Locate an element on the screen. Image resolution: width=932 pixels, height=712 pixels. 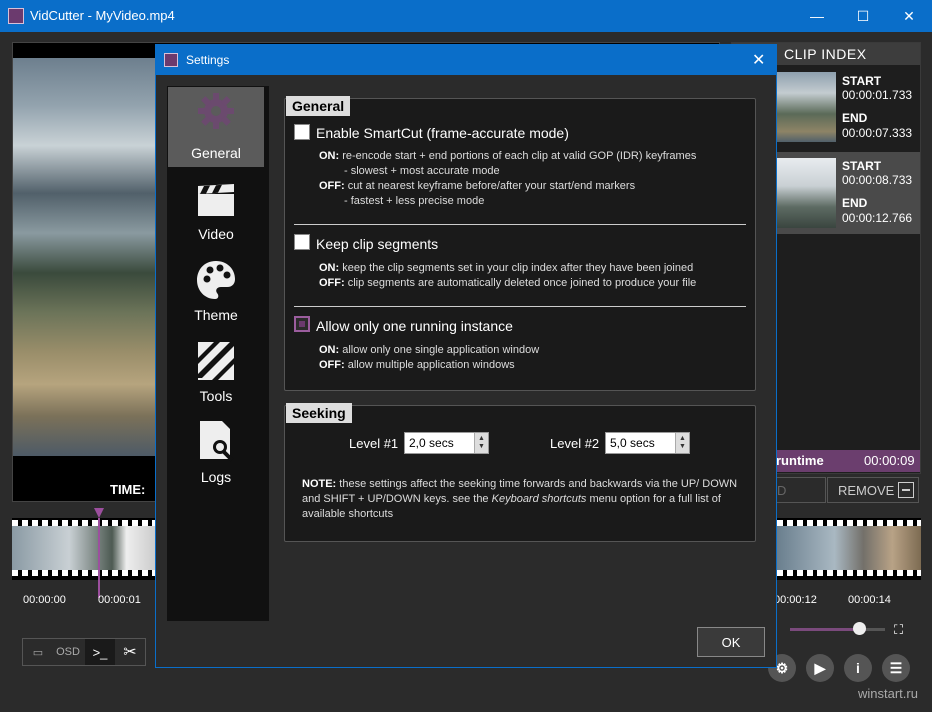
volume-slider-rest is located at coordinates (875, 629).